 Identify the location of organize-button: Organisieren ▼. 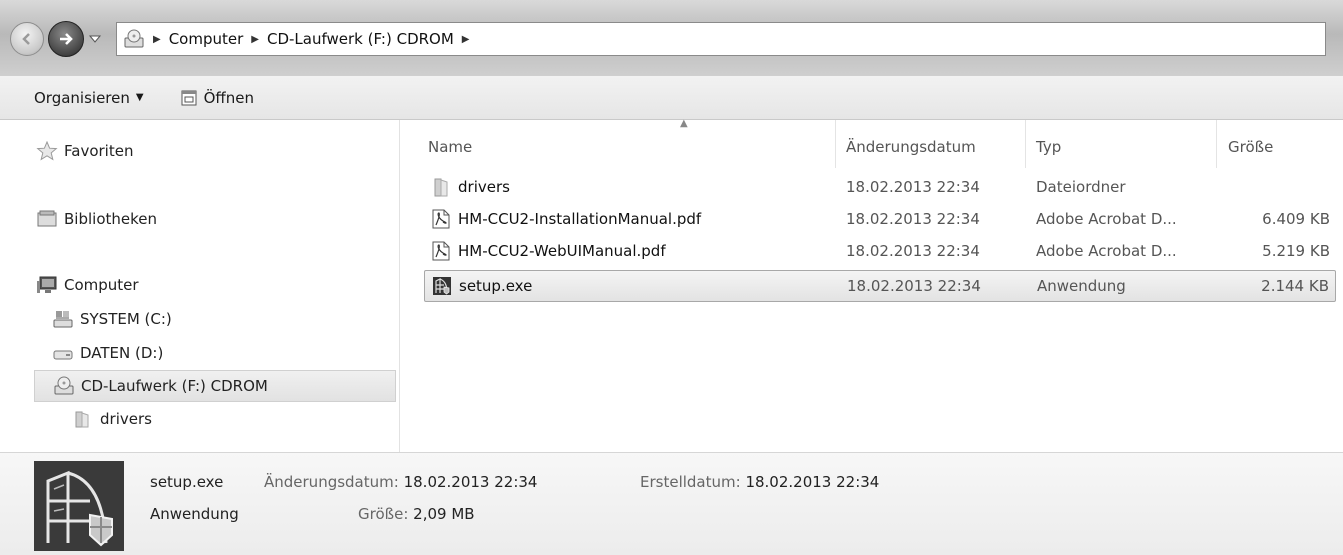
(89, 98).